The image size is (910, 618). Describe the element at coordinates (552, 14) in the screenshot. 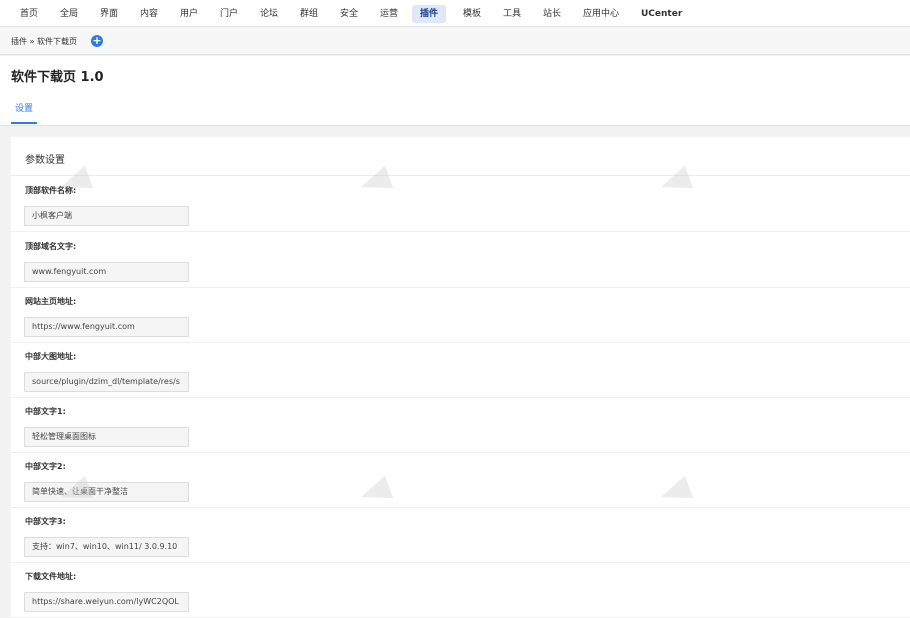

I see `nav-item-webmaster: 站长` at that location.